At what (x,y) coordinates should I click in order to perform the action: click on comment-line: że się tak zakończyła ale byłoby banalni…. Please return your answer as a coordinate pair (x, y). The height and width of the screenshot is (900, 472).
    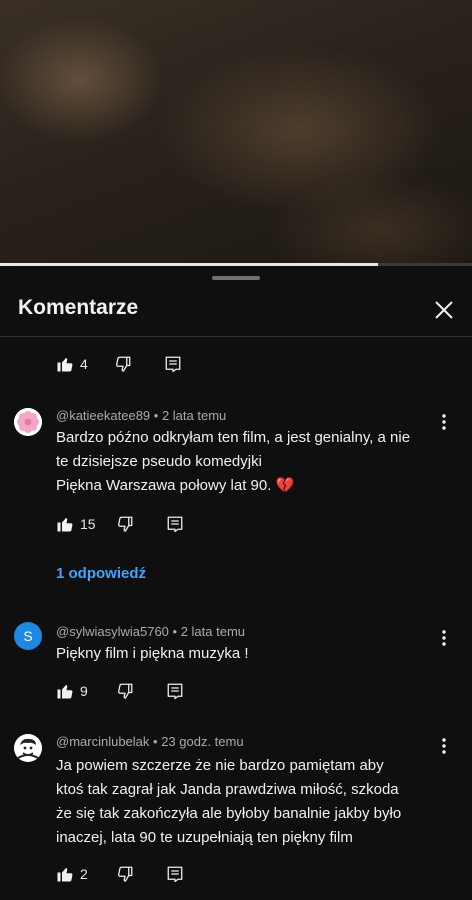
    Looking at the image, I should click on (229, 813).